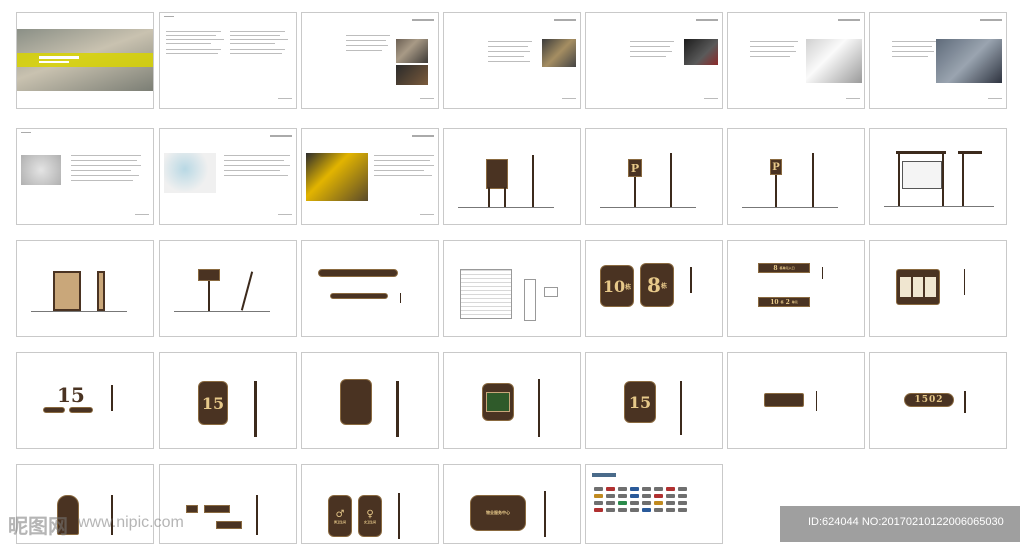 The height and width of the screenshot is (544, 1024). Describe the element at coordinates (604, 475) in the screenshot. I see `page-logo` at that location.